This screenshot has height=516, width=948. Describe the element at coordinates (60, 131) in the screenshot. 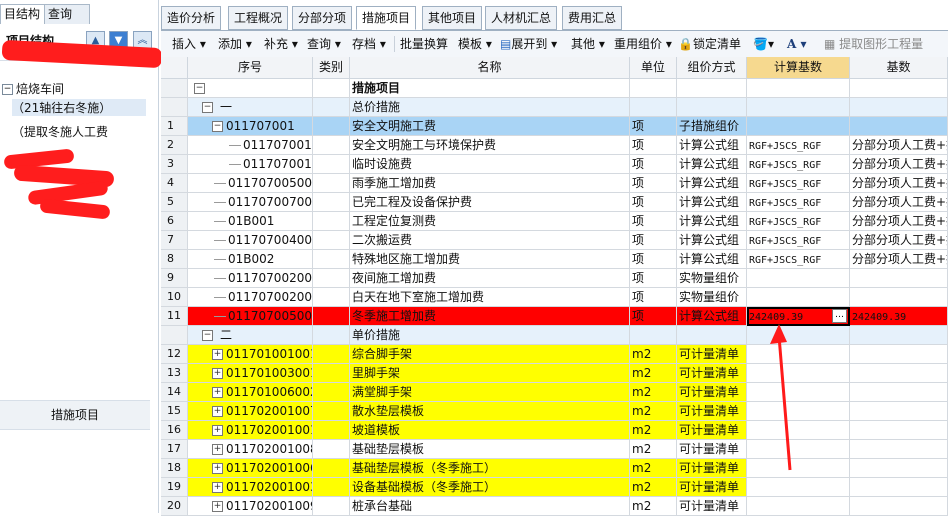

I see `tree-item-winter-labor: （提取冬施人工费` at that location.